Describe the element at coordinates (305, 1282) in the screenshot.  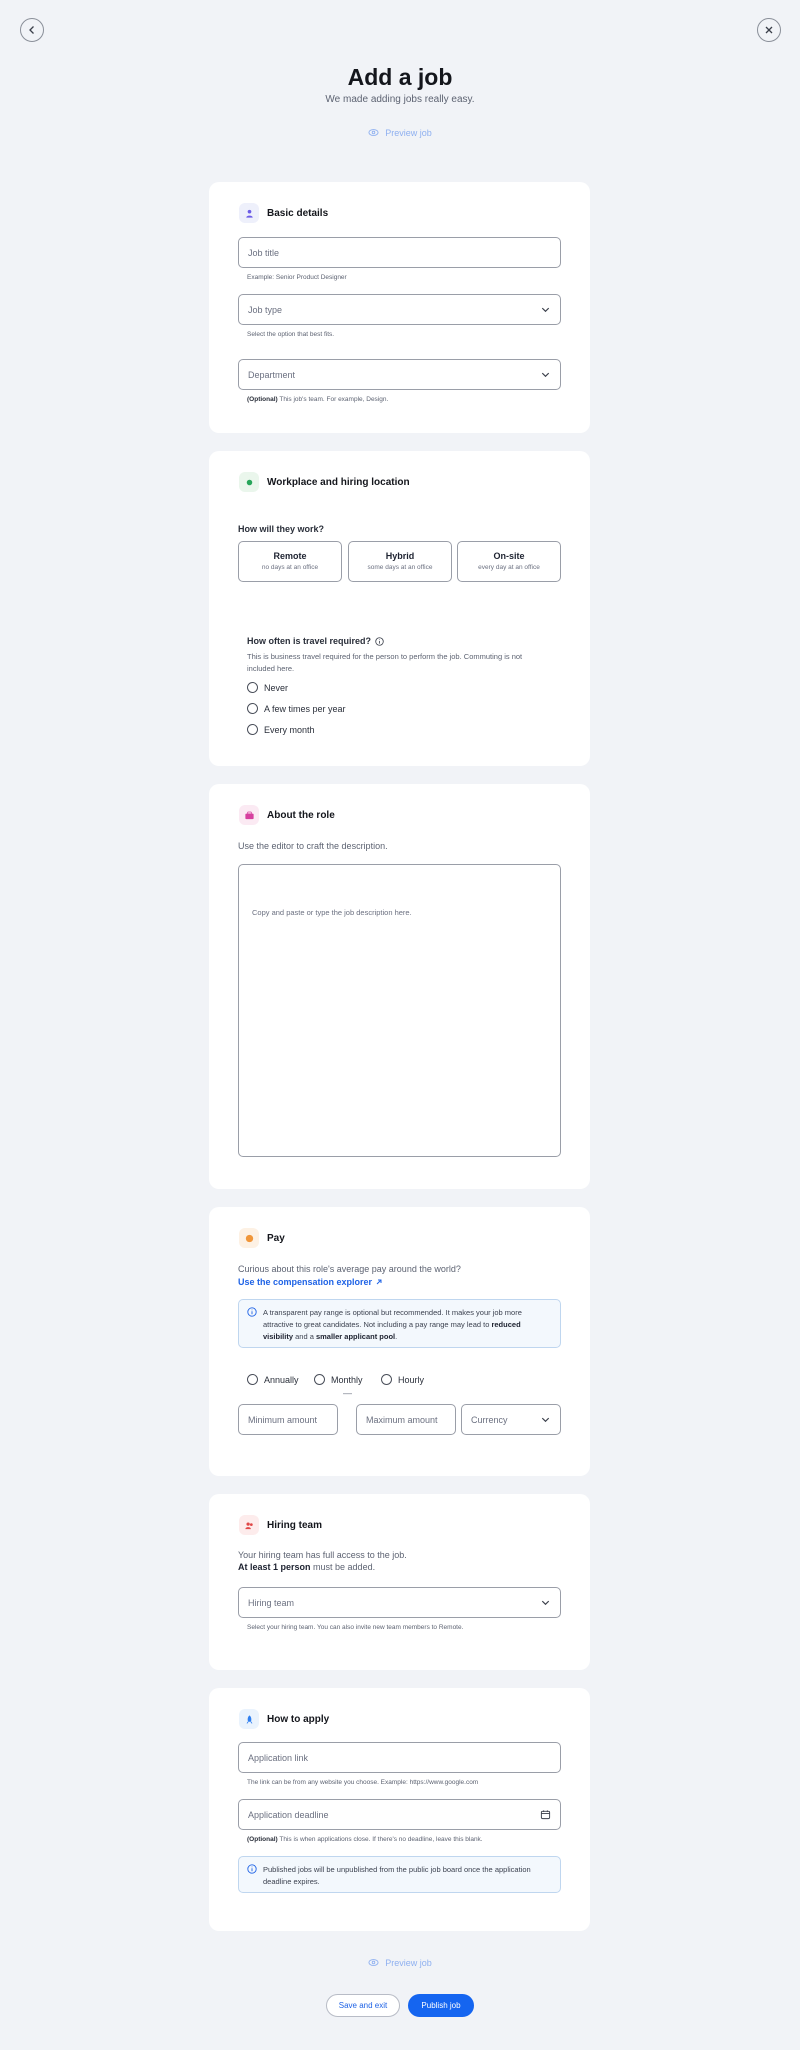
I see `compensation-explorer-label: Use the compensation explorer` at that location.